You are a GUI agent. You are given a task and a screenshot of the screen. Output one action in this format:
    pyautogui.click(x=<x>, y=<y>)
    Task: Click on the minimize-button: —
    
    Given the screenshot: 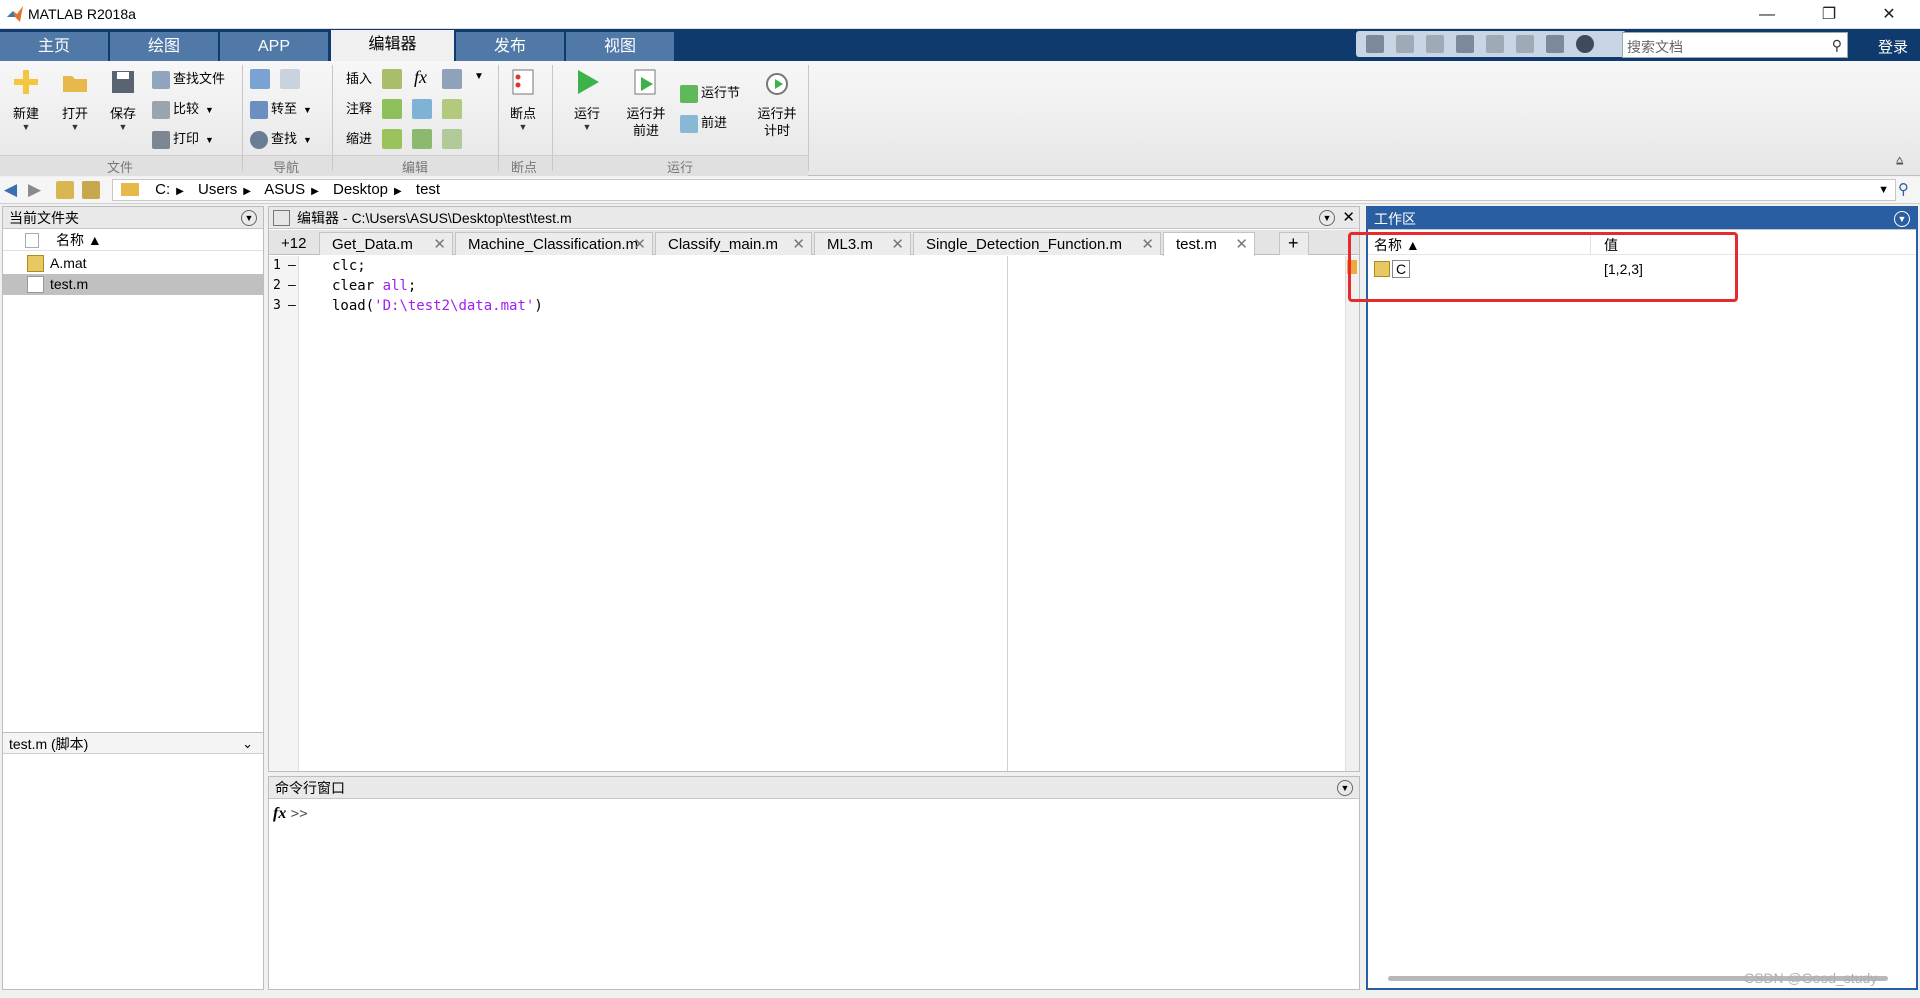 What is the action you would take?
    pyautogui.click(x=1767, y=14)
    